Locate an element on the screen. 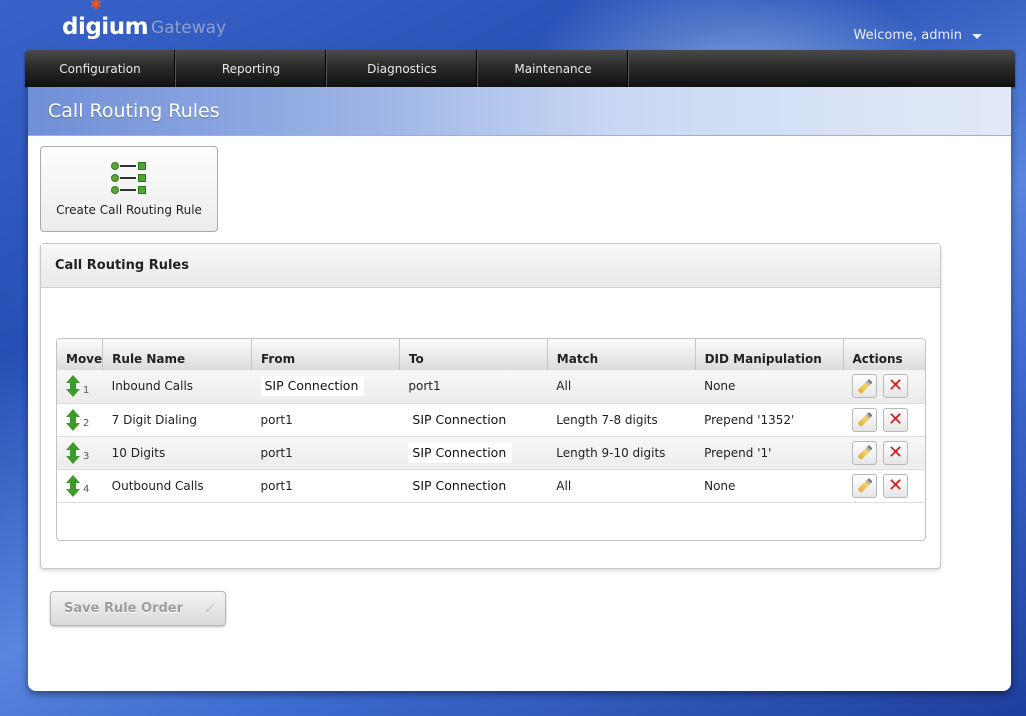 The height and width of the screenshot is (716, 1026). col-match: Match is located at coordinates (621, 354).